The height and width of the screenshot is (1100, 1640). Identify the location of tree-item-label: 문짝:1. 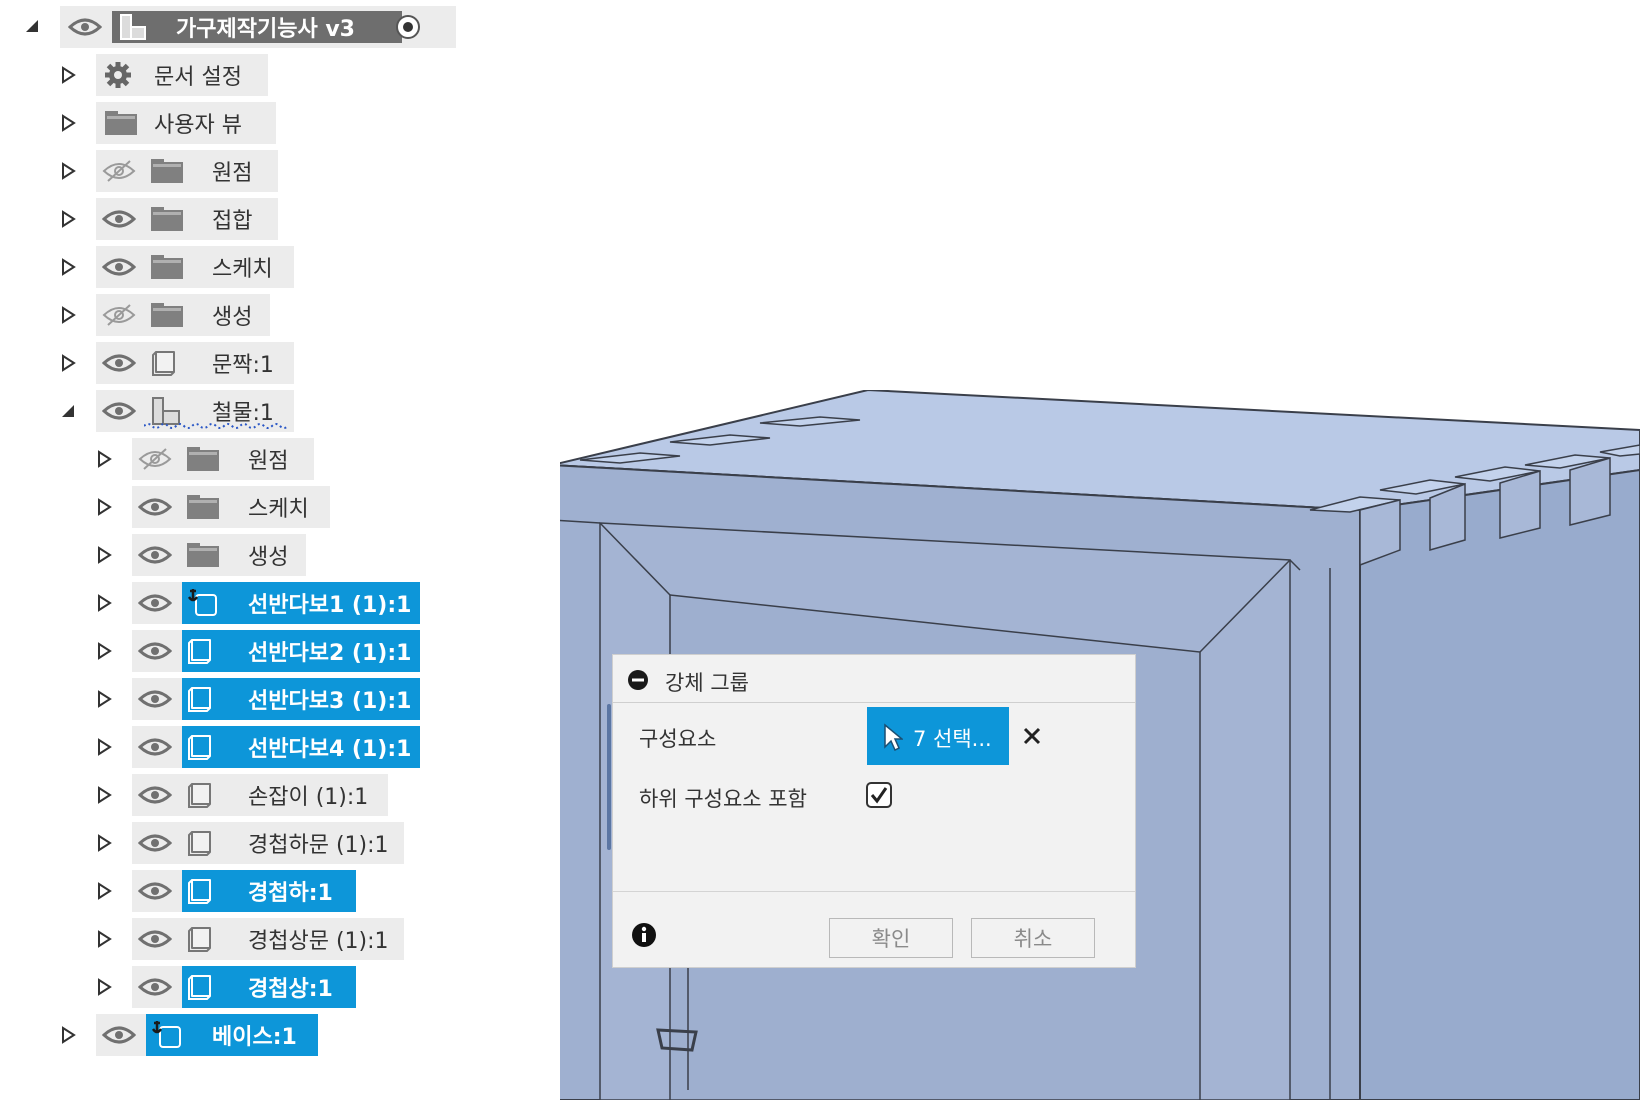
(243, 365).